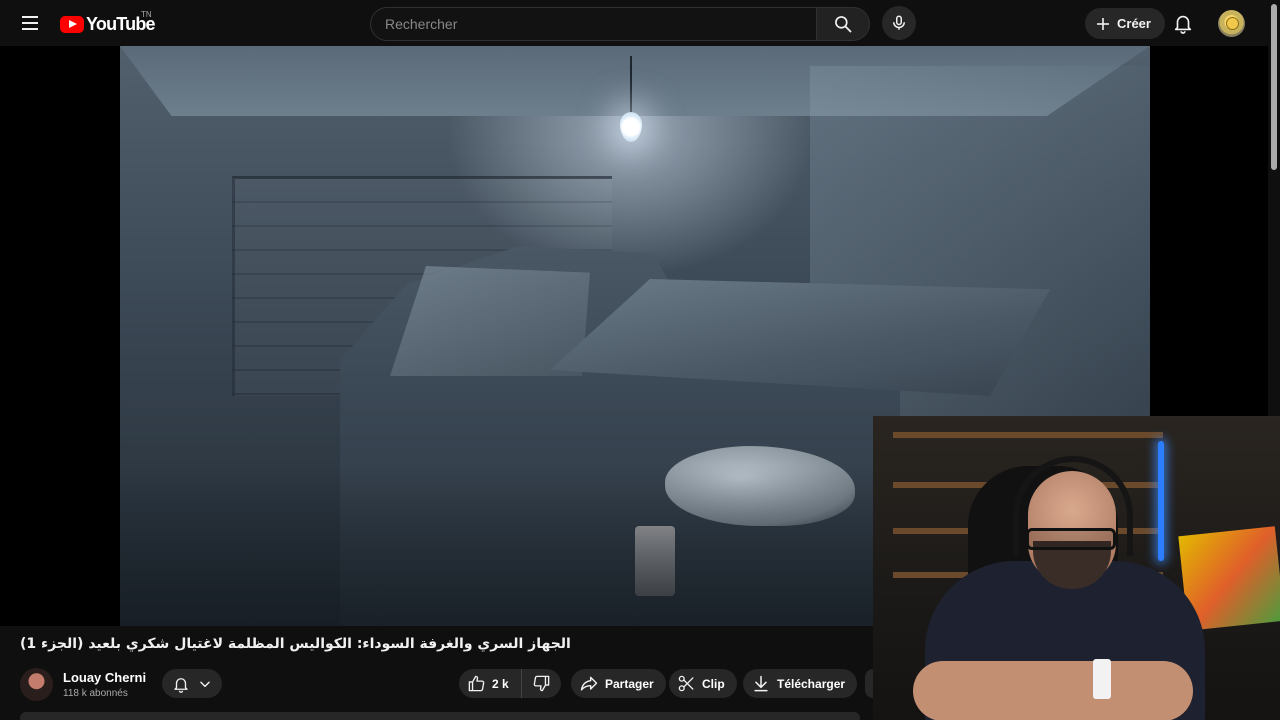  Describe the element at coordinates (490, 683) in the screenshot. I see `like-button: 2 k` at that location.